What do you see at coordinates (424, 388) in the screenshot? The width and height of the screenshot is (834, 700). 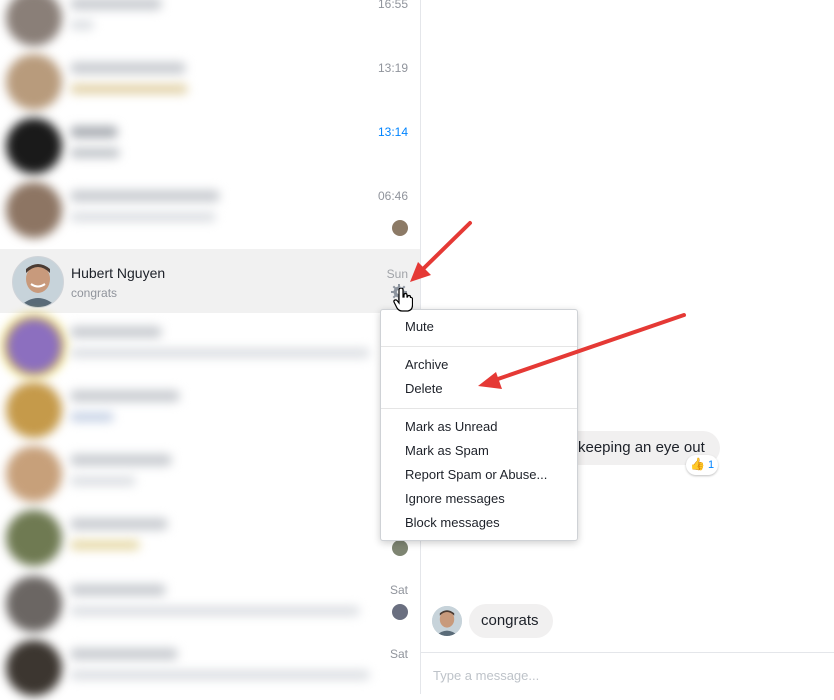 I see `menu-item-delete: Delete` at bounding box center [424, 388].